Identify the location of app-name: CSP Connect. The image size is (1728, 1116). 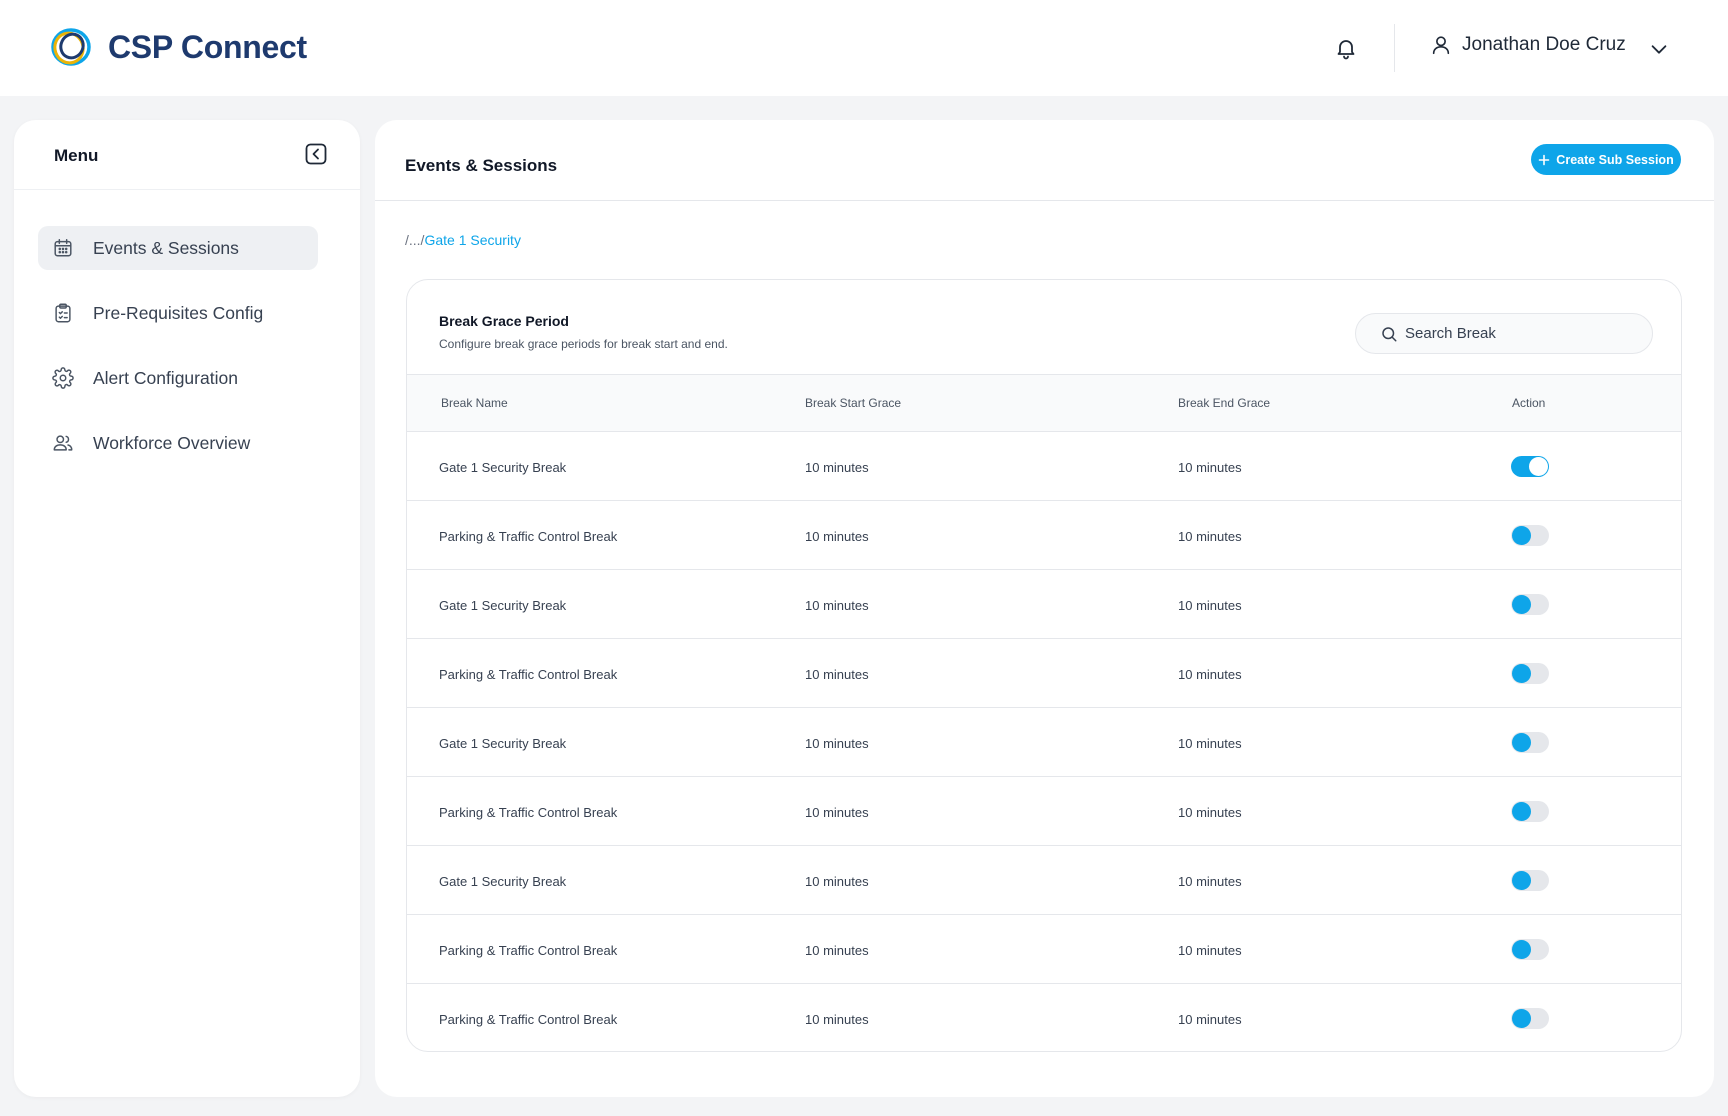
(207, 47).